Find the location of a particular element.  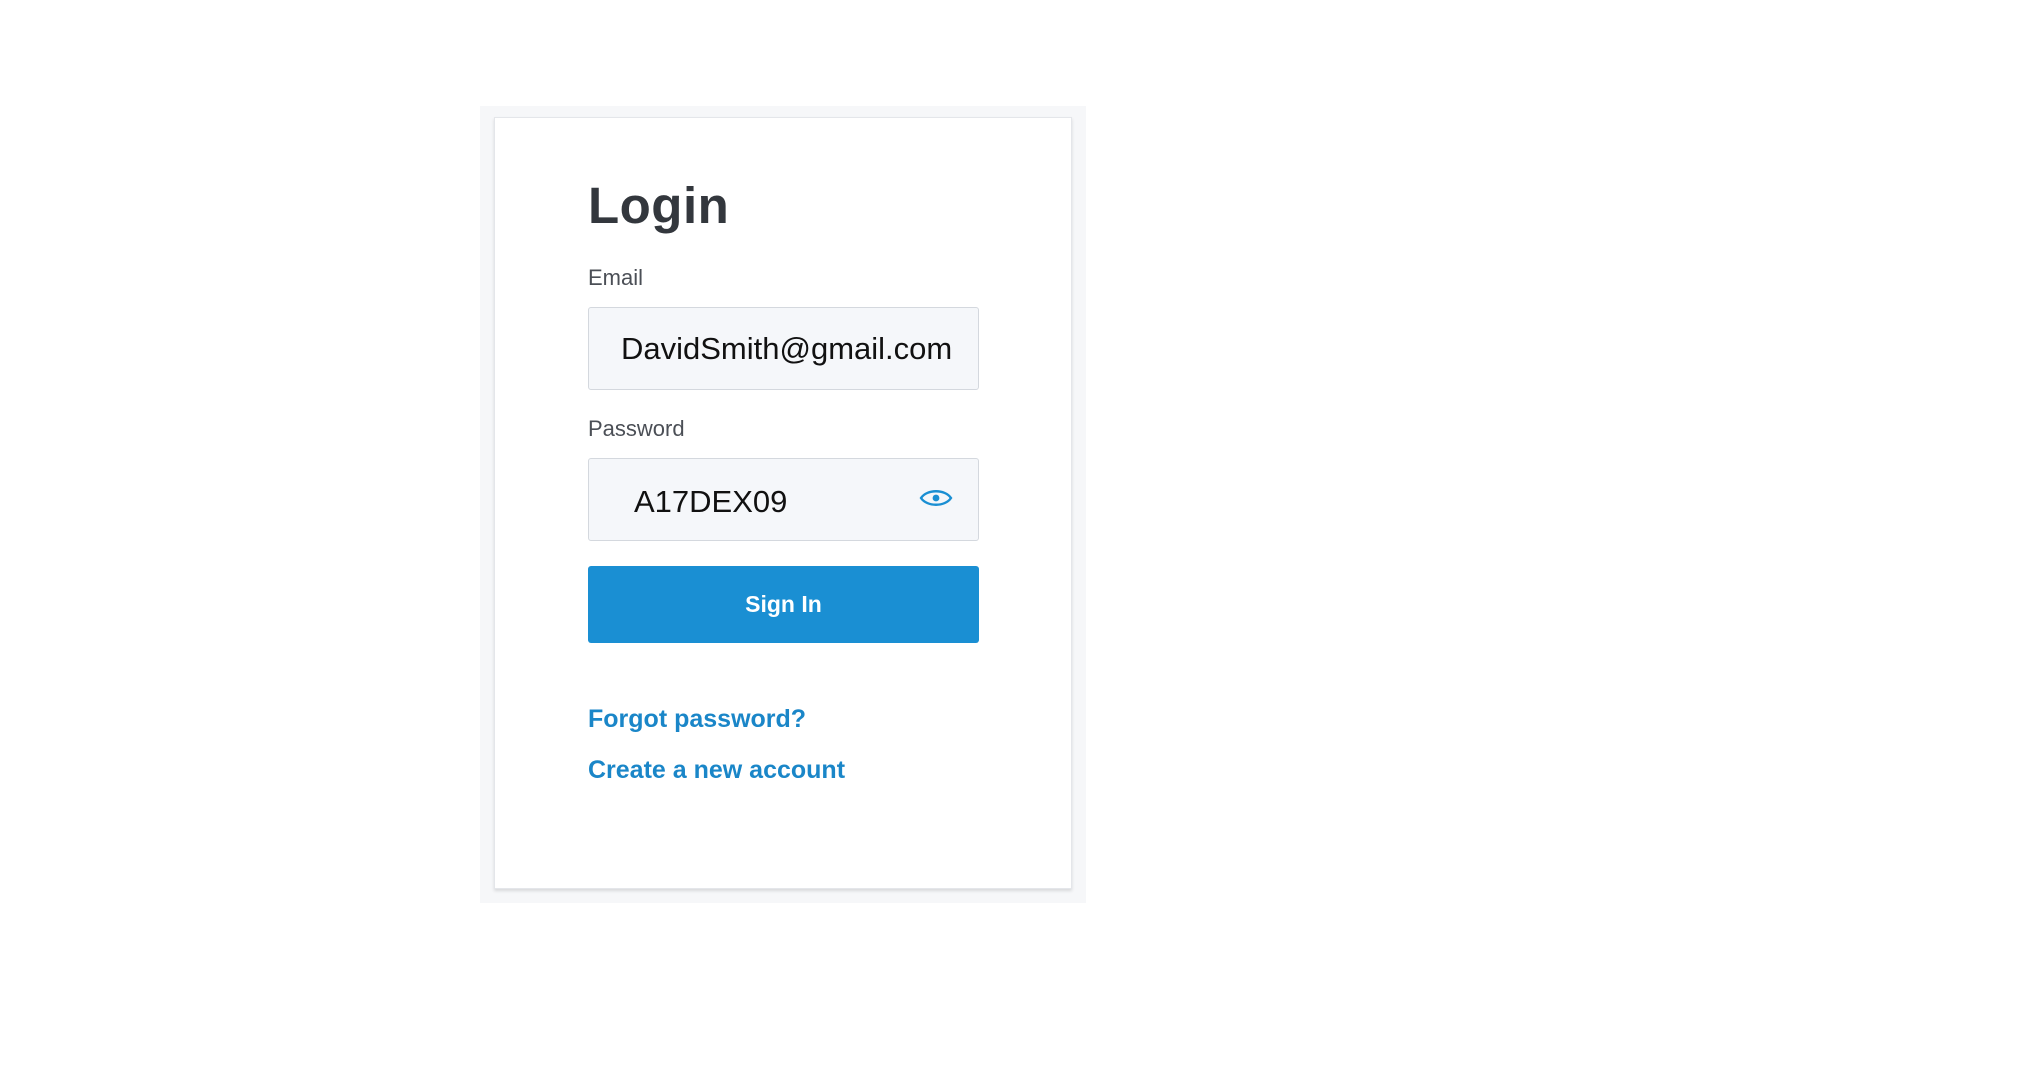

create-account-link: Create a new account is located at coordinates (716, 770).